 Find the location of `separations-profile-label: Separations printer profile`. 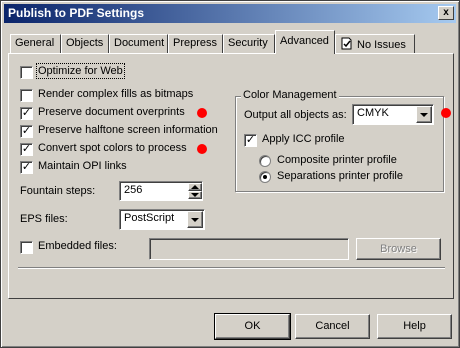

separations-profile-label: Separations printer profile is located at coordinates (340, 176).